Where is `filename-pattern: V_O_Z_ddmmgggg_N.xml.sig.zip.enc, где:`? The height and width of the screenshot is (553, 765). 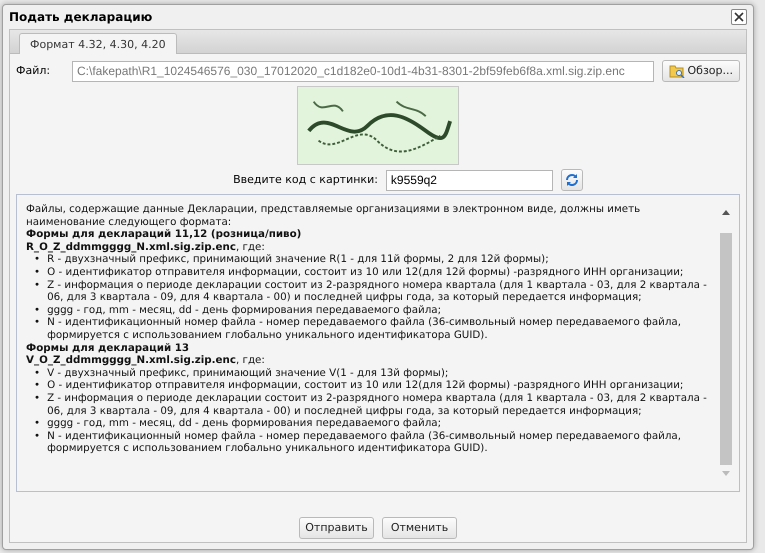
filename-pattern: V_O_Z_ddmmgggg_N.xml.sig.zip.enc, где: is located at coordinates (146, 360).